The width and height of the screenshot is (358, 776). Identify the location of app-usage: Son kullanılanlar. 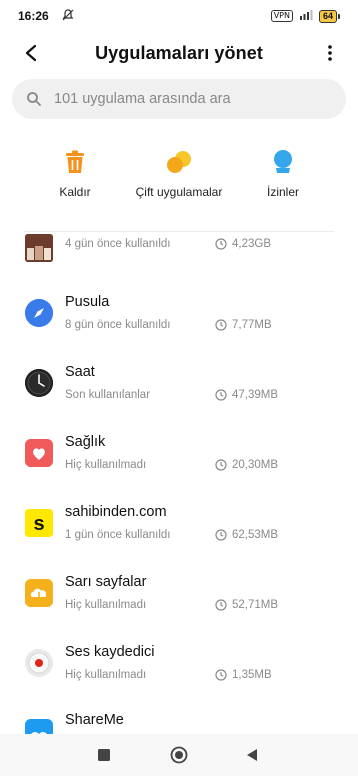
(108, 395).